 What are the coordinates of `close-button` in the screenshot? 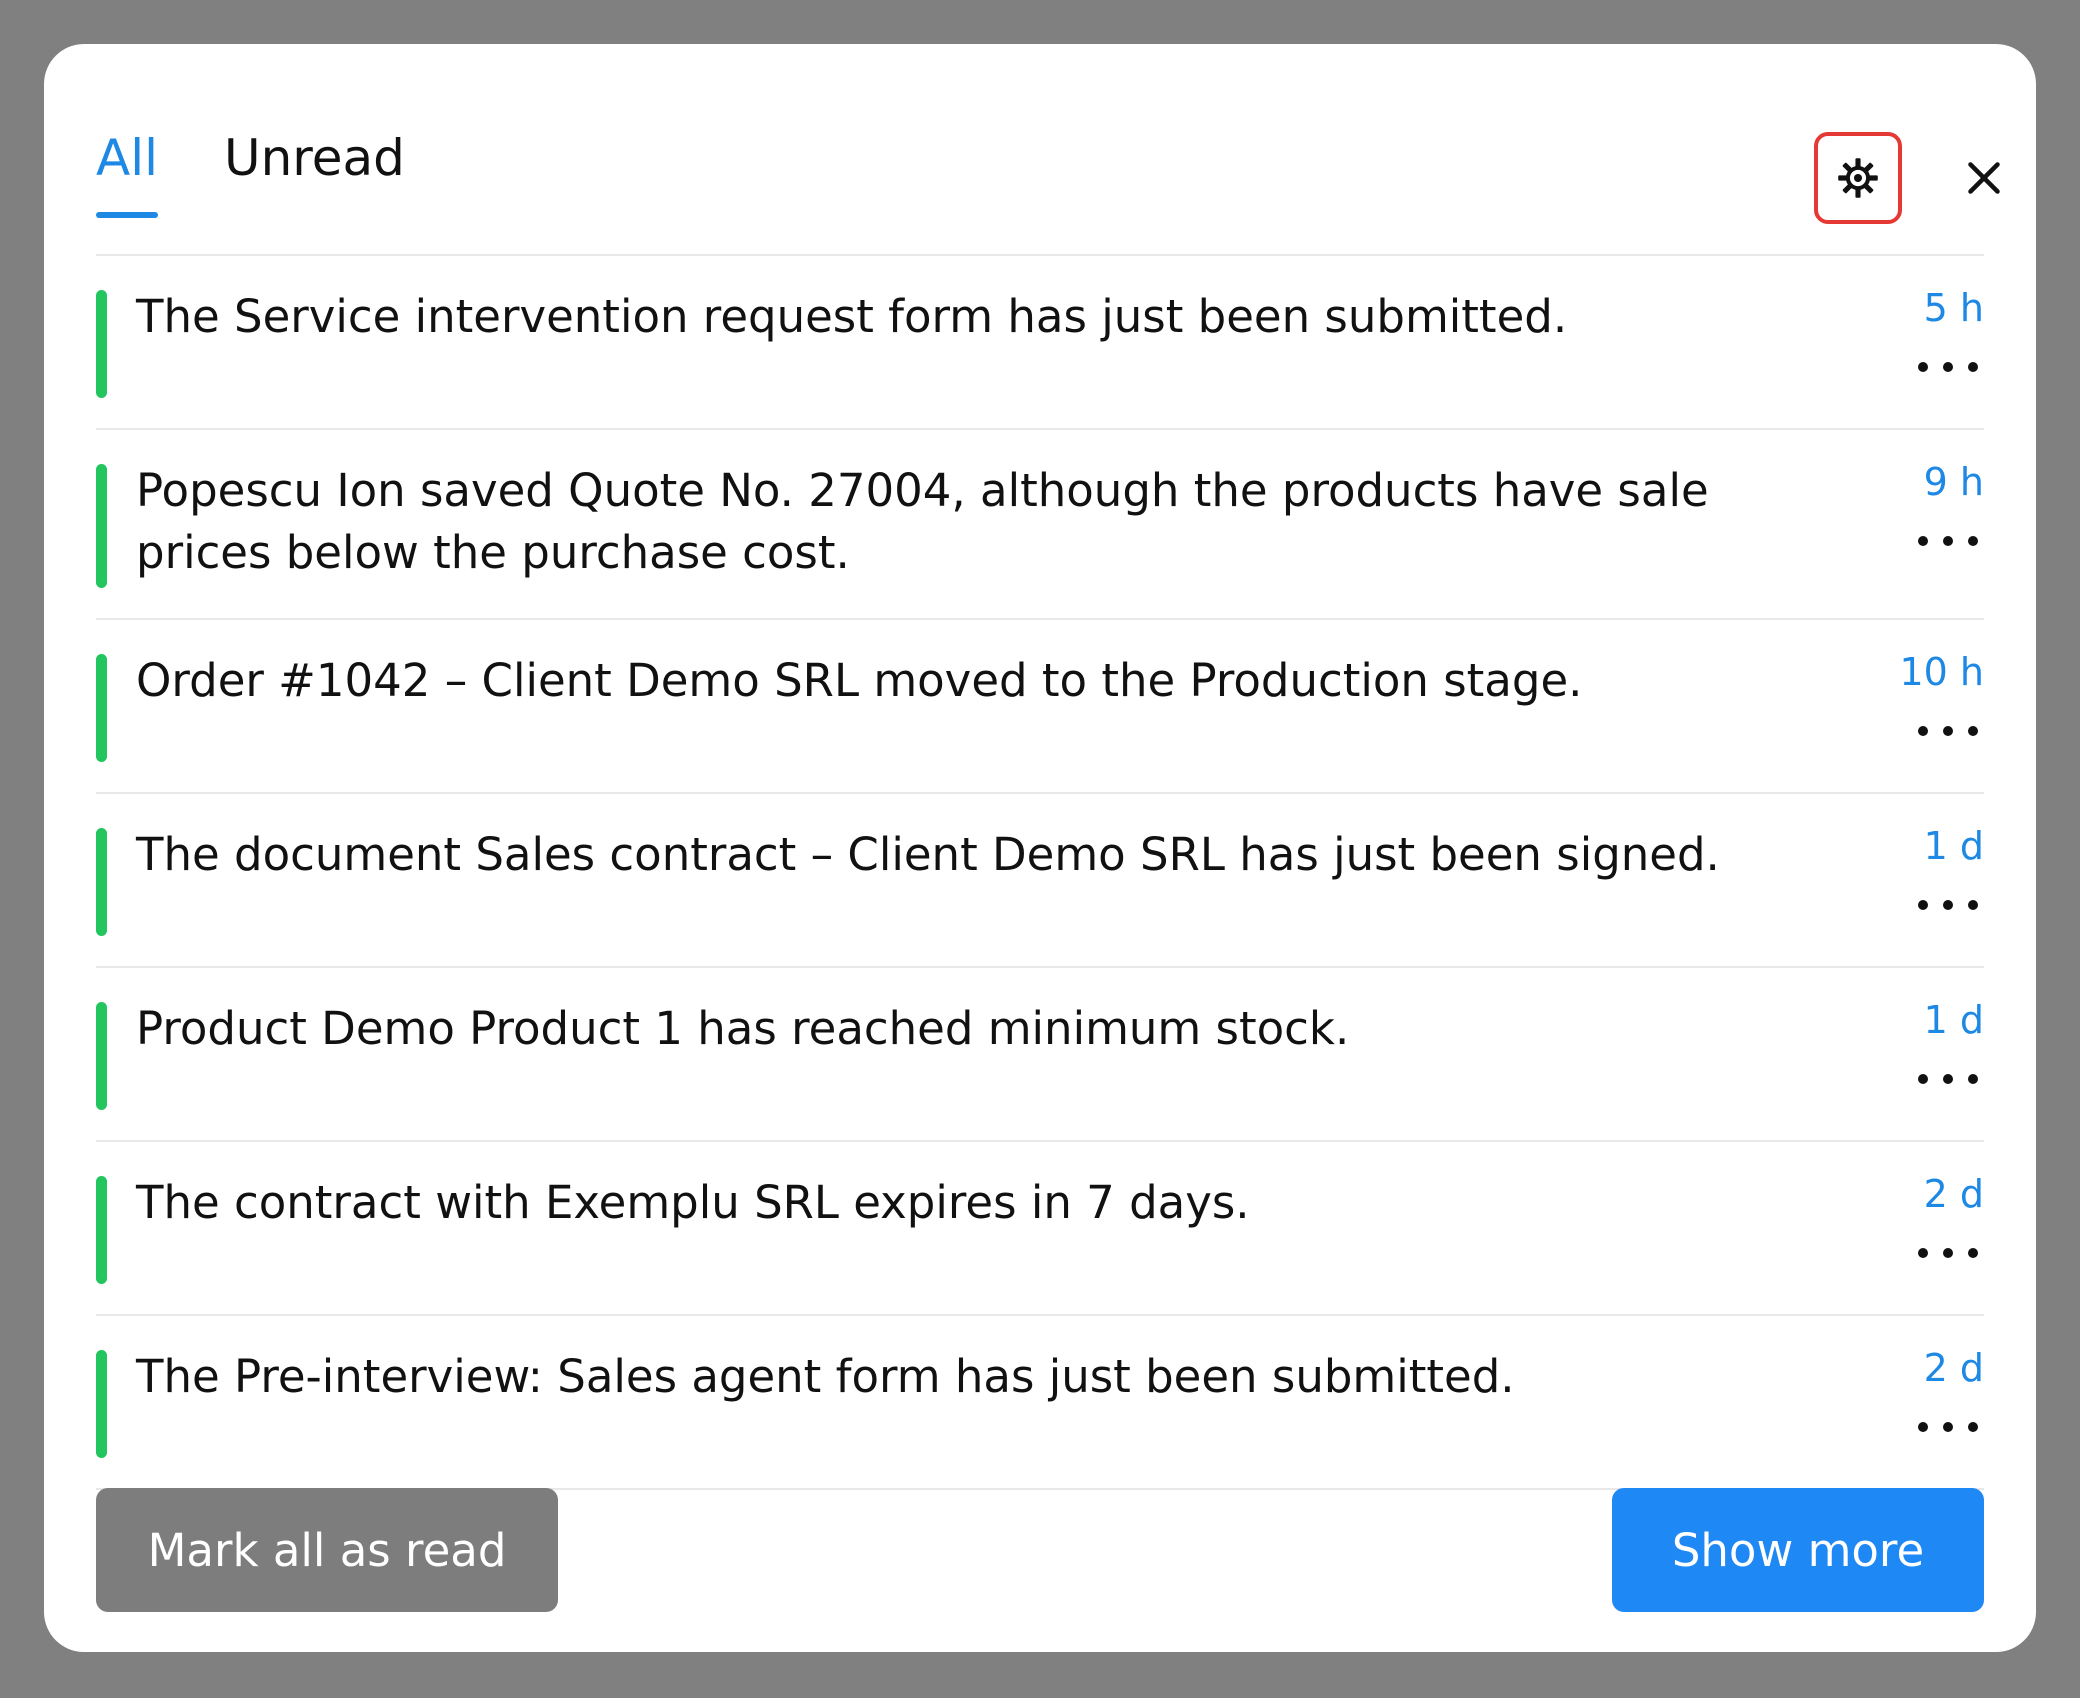 It's located at (1984, 178).